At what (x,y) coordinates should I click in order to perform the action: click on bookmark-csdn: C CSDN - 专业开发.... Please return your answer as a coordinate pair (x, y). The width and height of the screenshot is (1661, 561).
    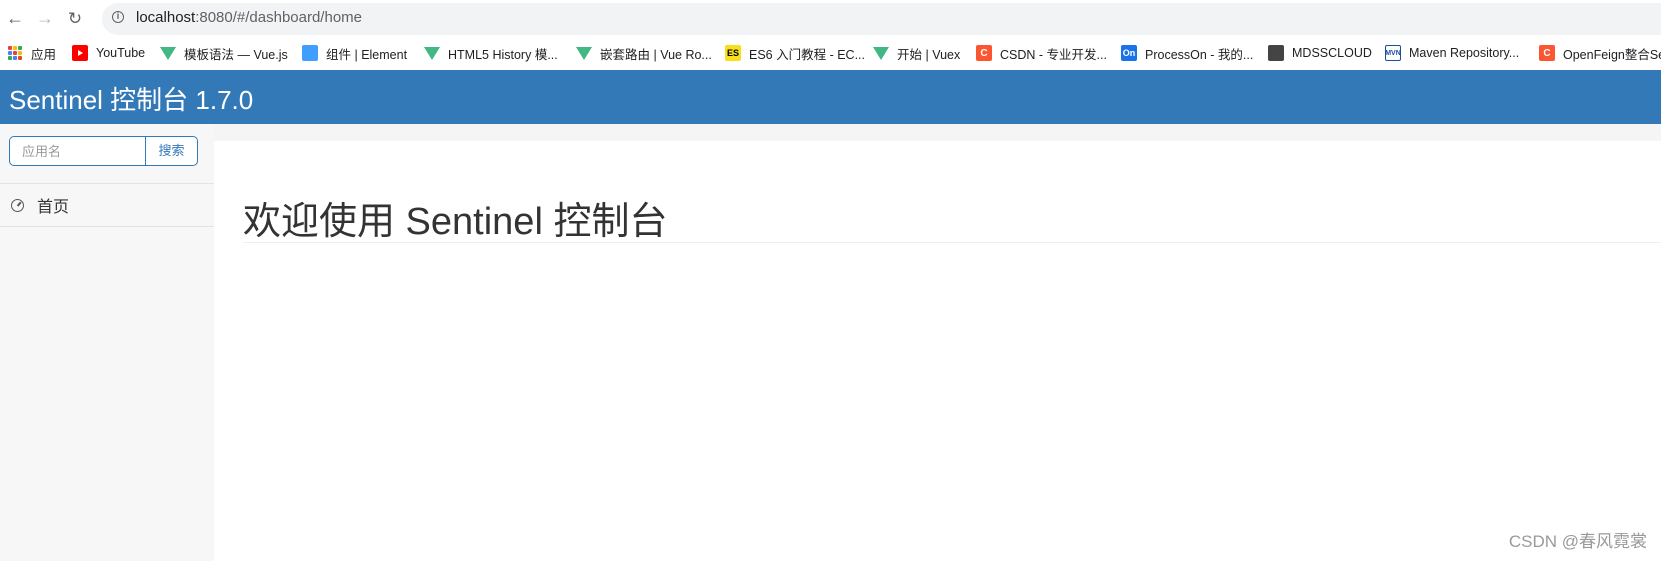
    Looking at the image, I should click on (1041, 53).